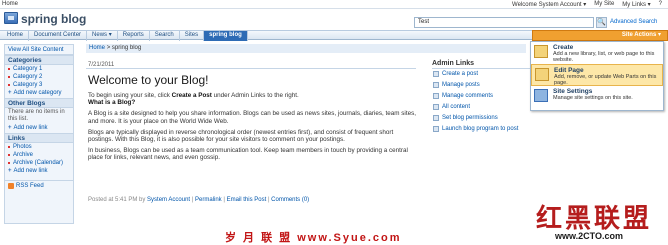 The image size is (668, 245). Describe the element at coordinates (118, 200) in the screenshot. I see `posted-at: Posted at 5:41 PM by` at that location.